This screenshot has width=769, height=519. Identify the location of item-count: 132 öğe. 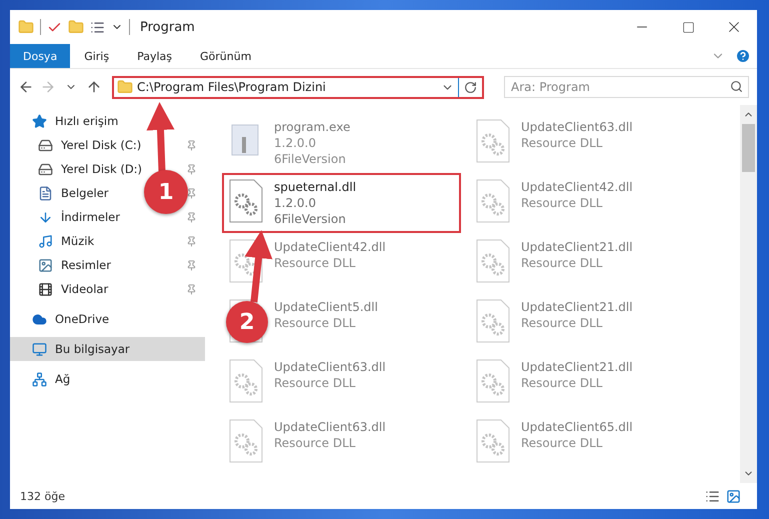
(42, 496).